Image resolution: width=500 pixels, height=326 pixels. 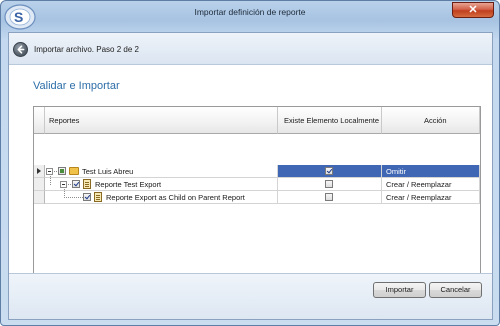 What do you see at coordinates (76, 86) in the screenshot?
I see `section-title: Validar e Importar` at bounding box center [76, 86].